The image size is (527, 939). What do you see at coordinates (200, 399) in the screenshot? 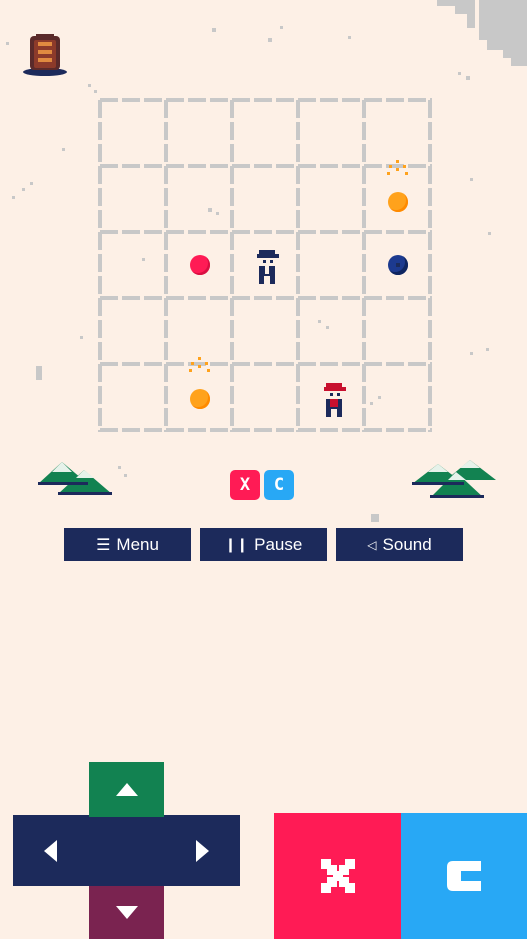
I see `orange-orb-bottom-left` at bounding box center [200, 399].